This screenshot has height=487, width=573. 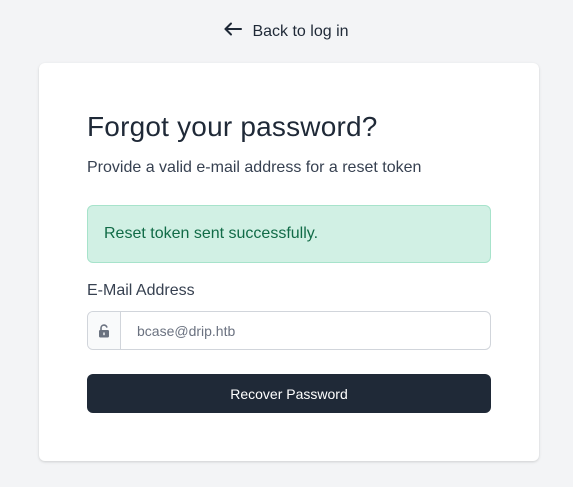 What do you see at coordinates (104, 330) in the screenshot?
I see `unlock-icon` at bounding box center [104, 330].